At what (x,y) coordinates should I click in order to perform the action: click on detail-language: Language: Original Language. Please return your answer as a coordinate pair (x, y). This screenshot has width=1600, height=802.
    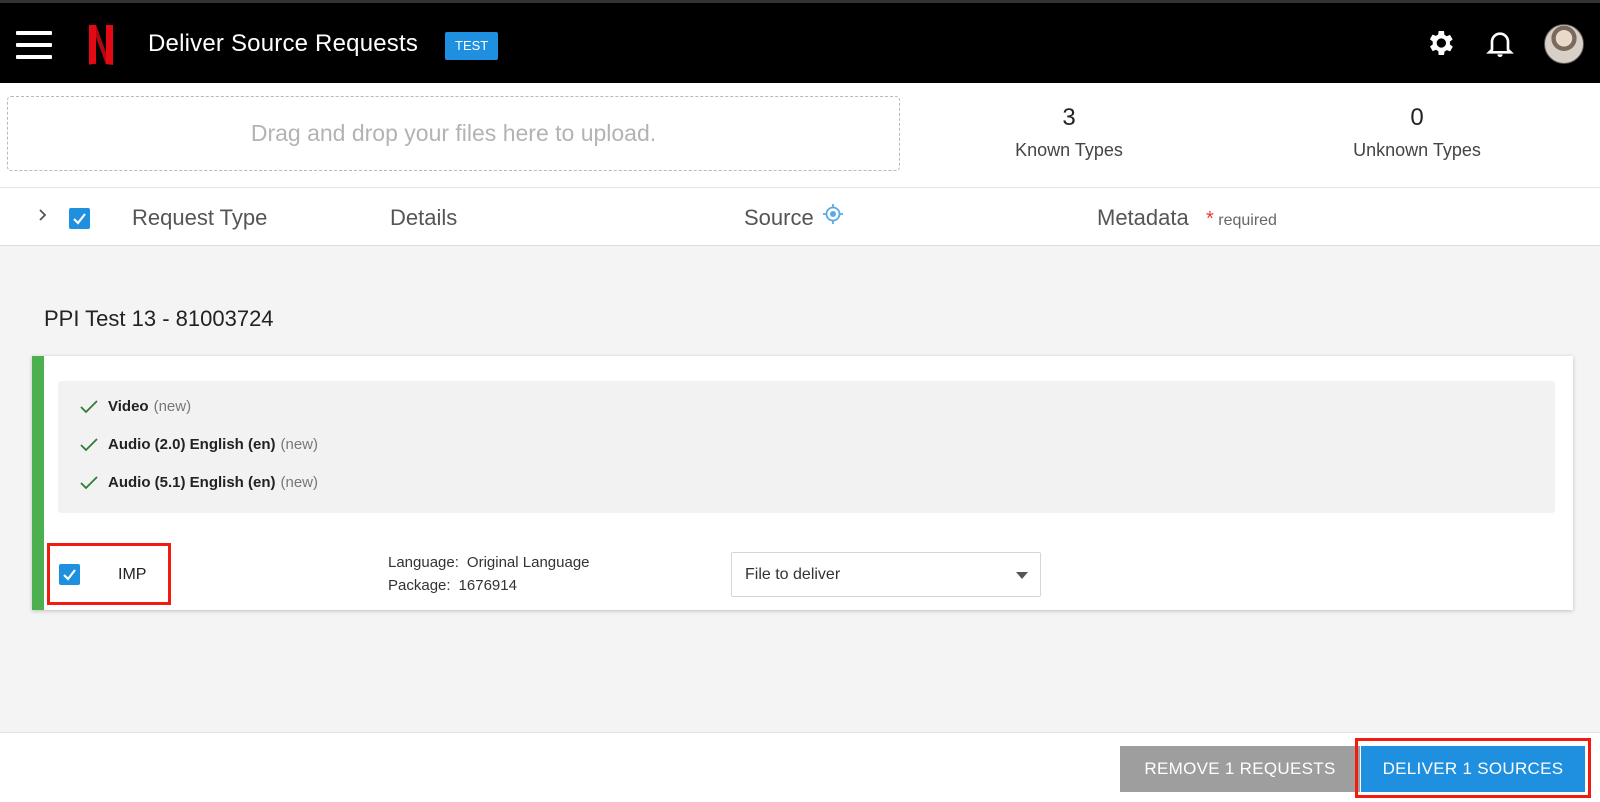
    Looking at the image, I should click on (489, 562).